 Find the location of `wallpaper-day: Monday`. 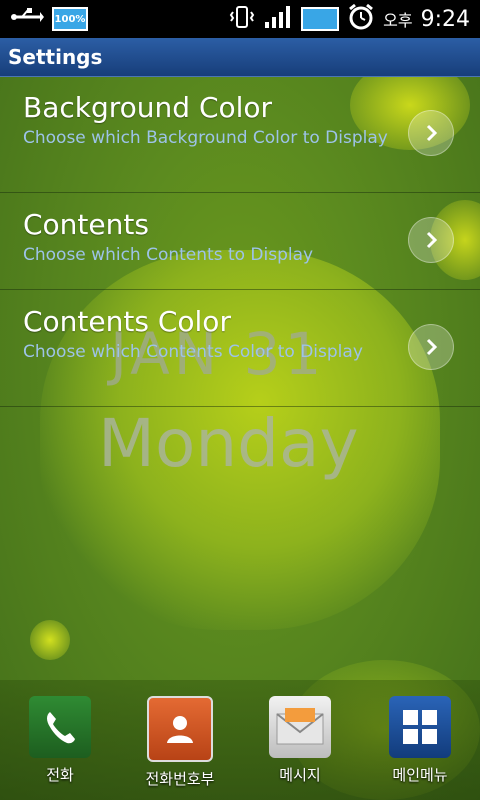

wallpaper-day: Monday is located at coordinates (228, 443).